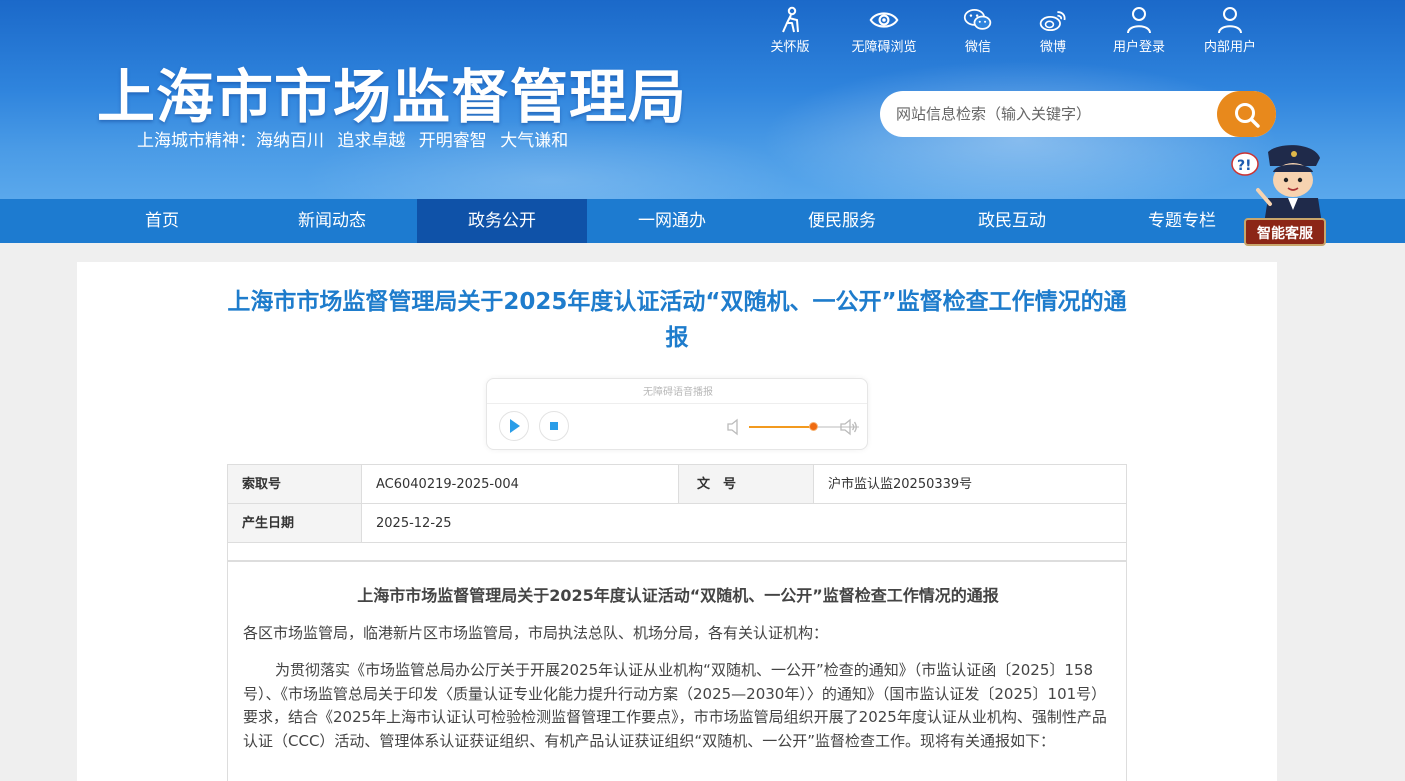 This screenshot has height=781, width=1405. Describe the element at coordinates (678, 392) in the screenshot. I see `player-title: 无障碍语音播报` at that location.